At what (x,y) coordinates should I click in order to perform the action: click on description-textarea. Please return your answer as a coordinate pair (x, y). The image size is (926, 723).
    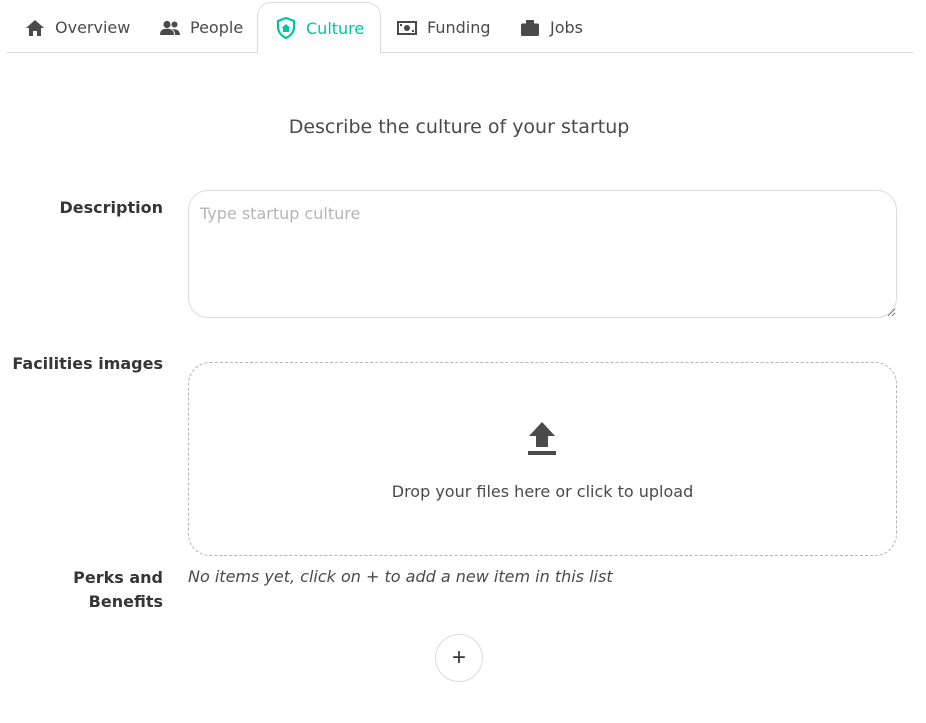
    Looking at the image, I should click on (542, 254).